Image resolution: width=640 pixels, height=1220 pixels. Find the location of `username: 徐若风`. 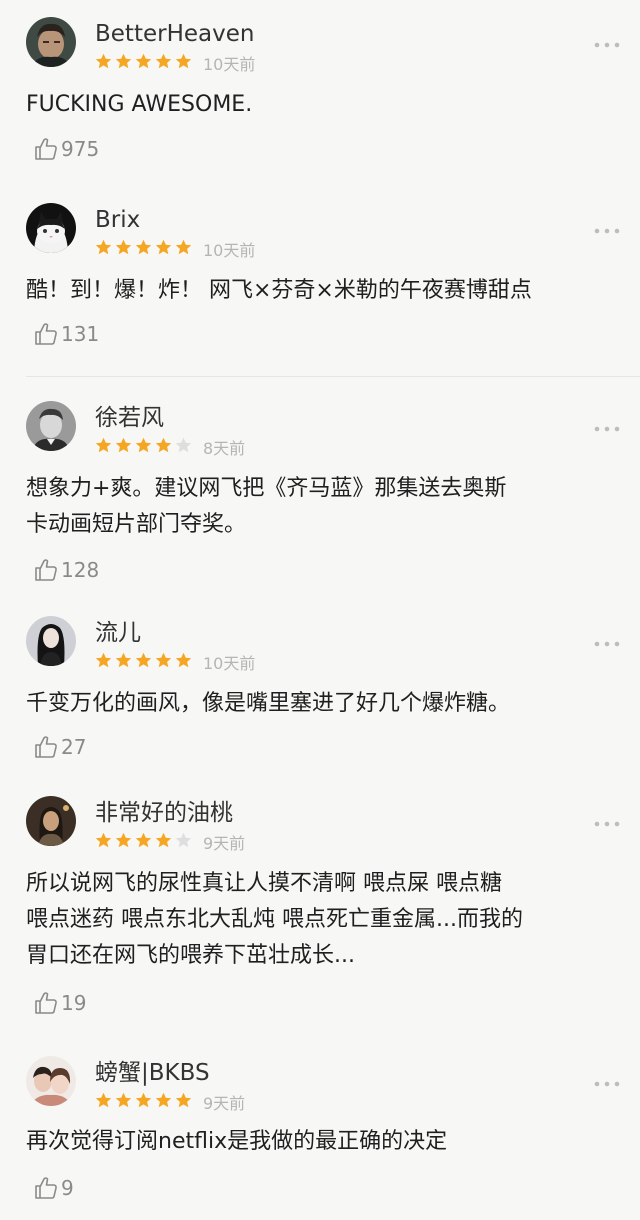

username: 徐若风 is located at coordinates (129, 418).